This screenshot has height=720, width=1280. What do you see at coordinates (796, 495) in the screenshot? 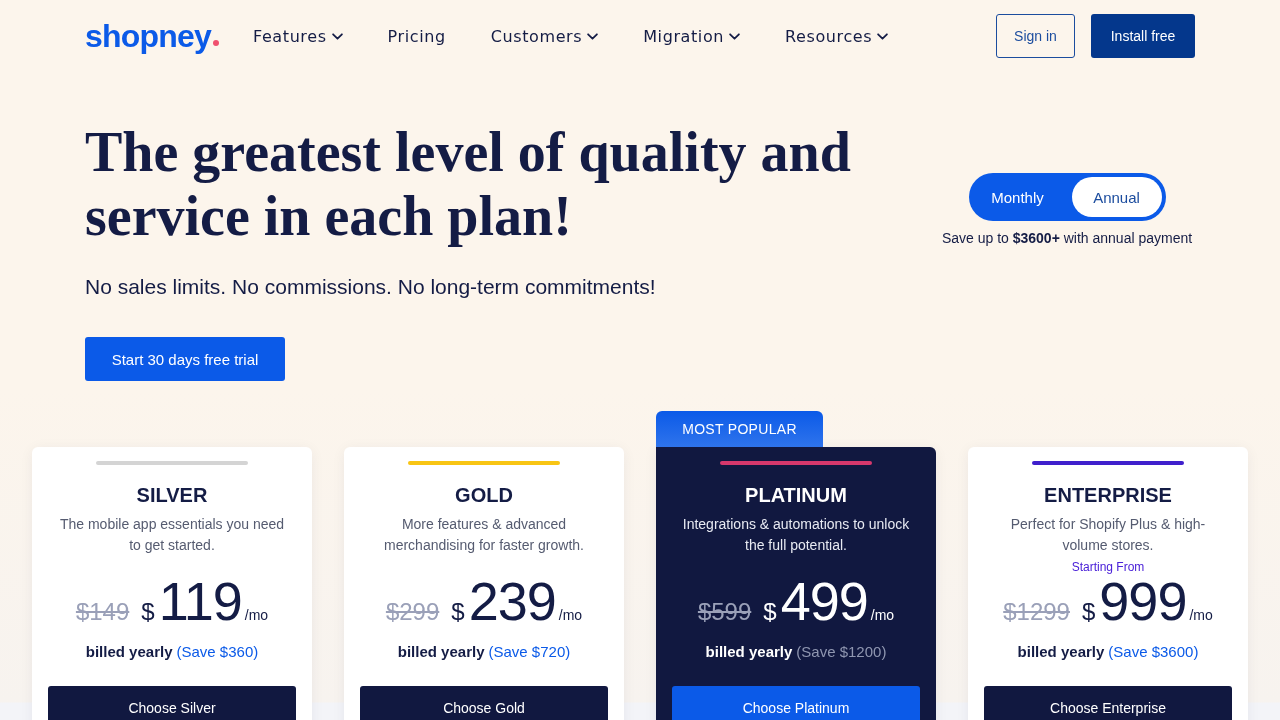
I see `plan-name: PLATINUM` at bounding box center [796, 495].